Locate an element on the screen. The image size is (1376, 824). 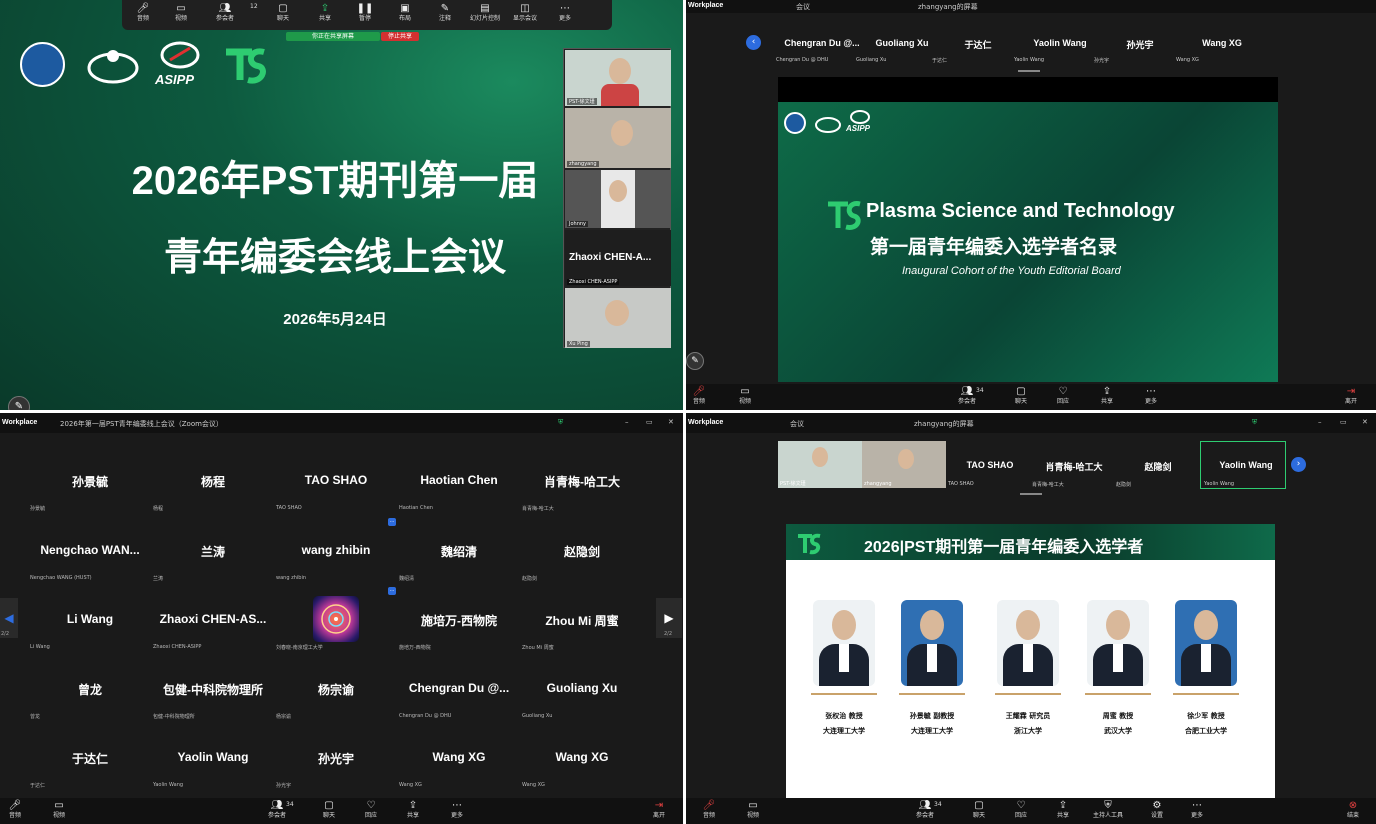
participant-name: 魏绍清 is located at coordinates (459, 551).